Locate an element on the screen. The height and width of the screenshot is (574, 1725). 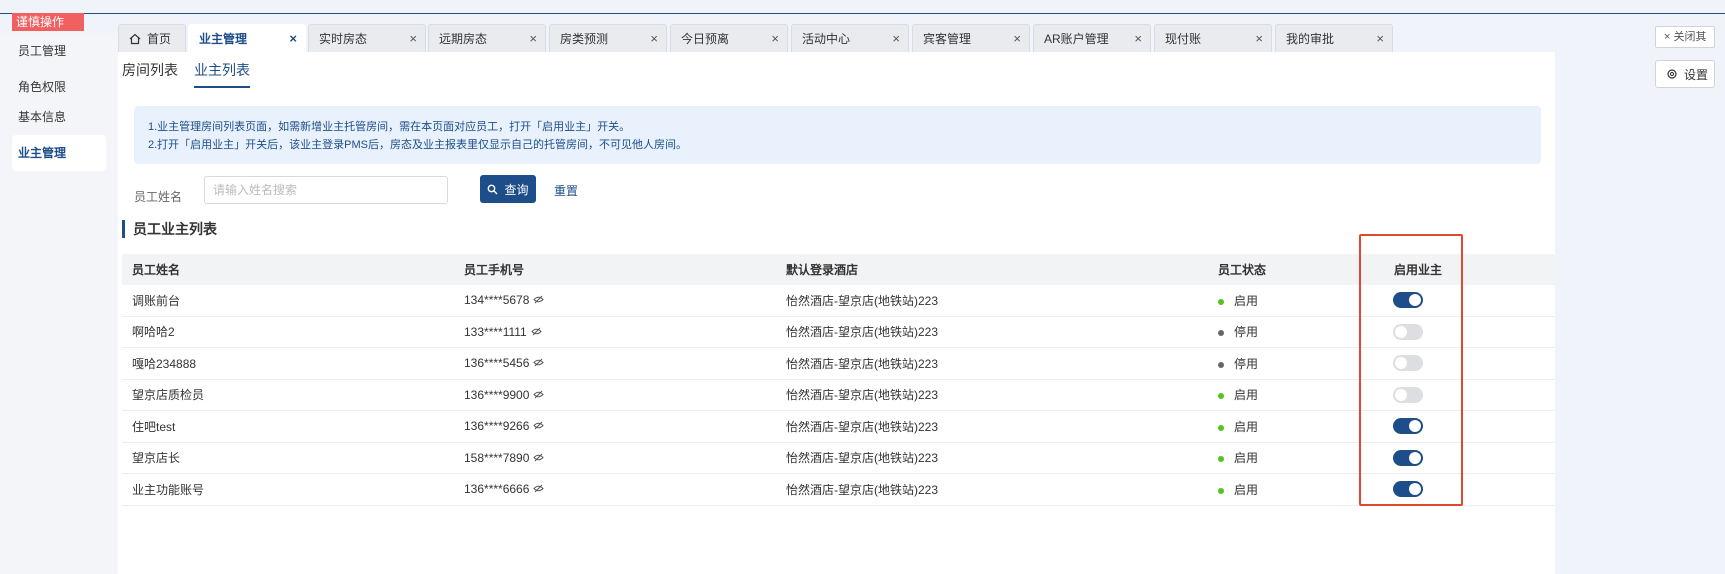
phone-number: 136****9266 is located at coordinates (497, 426).